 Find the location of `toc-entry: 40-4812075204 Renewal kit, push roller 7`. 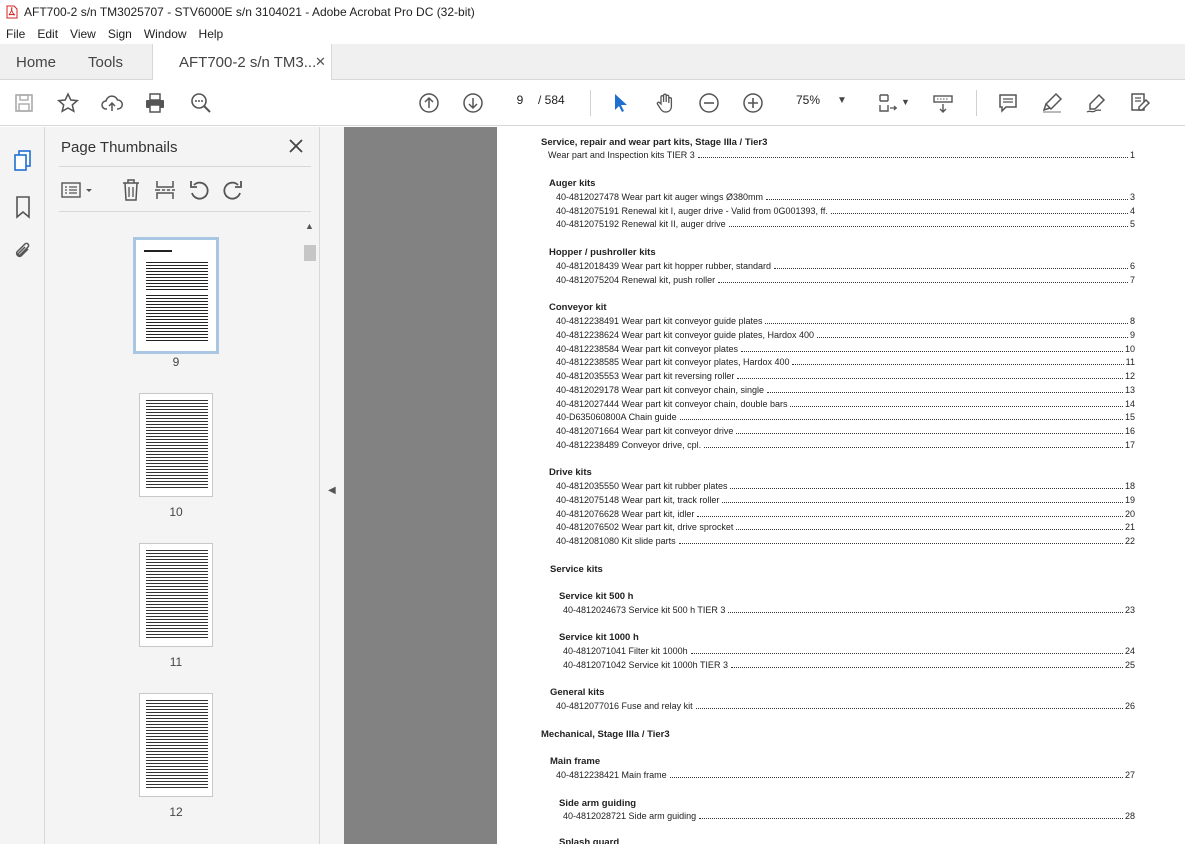

toc-entry: 40-4812075204 Renewal kit, push roller 7 is located at coordinates (845, 280).